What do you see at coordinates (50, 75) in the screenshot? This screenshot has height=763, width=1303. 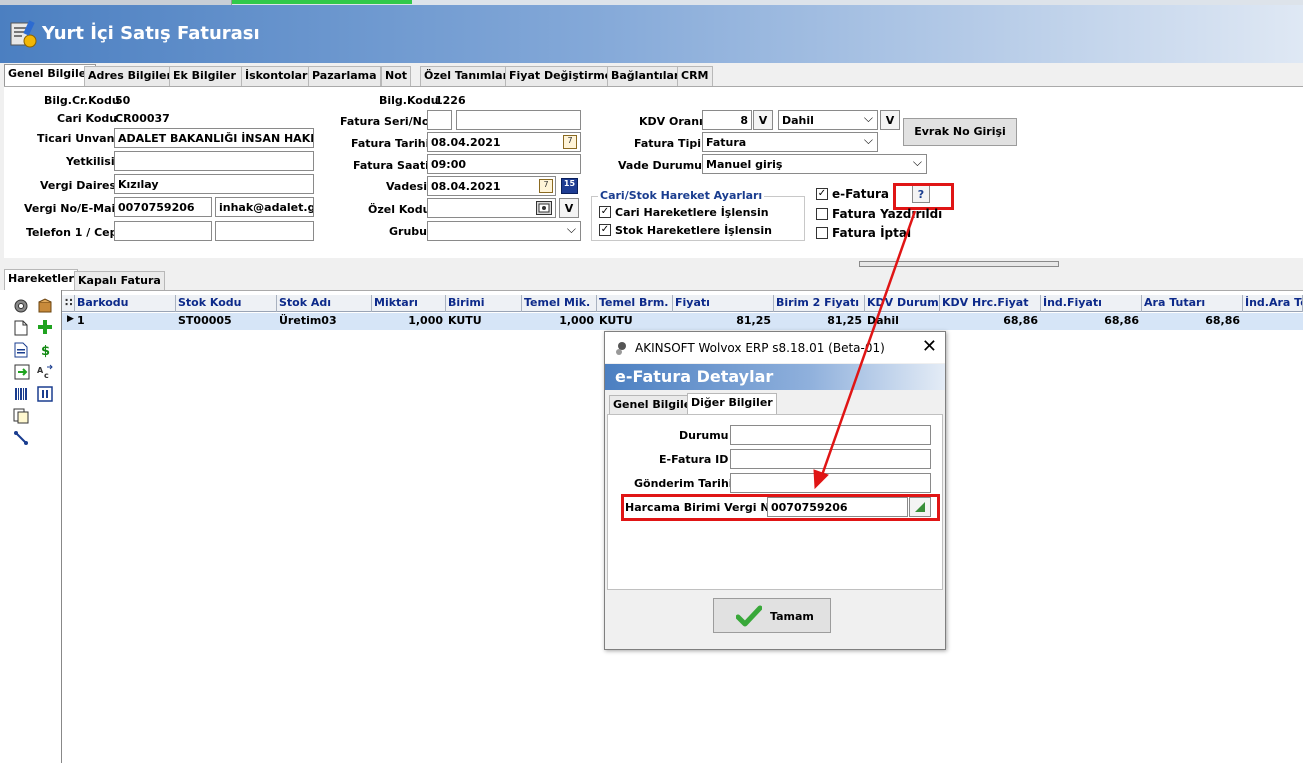 I see `tab-genel-bilgiler: Genel Bilgiler` at bounding box center [50, 75].